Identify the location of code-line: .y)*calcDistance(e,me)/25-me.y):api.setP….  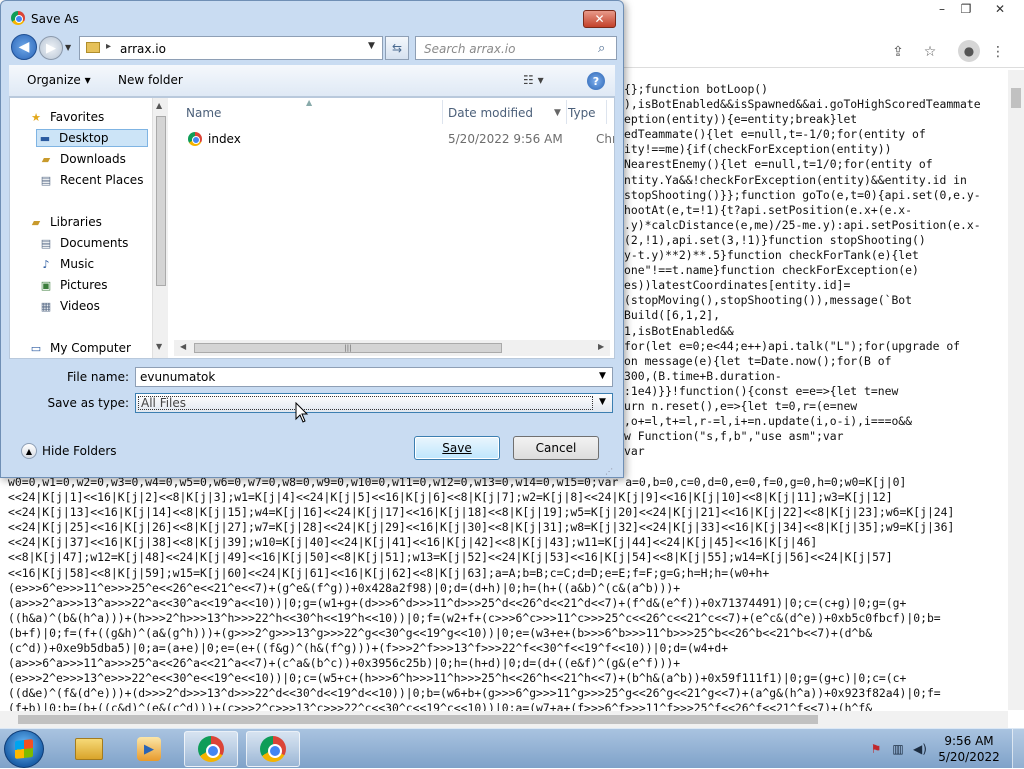
(802, 224).